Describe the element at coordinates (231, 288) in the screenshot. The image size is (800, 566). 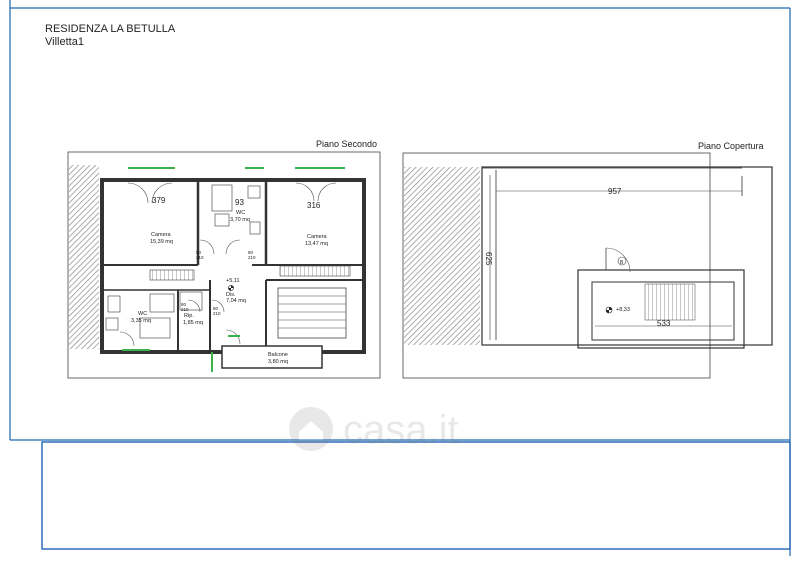
I see `level-marker-icon` at that location.